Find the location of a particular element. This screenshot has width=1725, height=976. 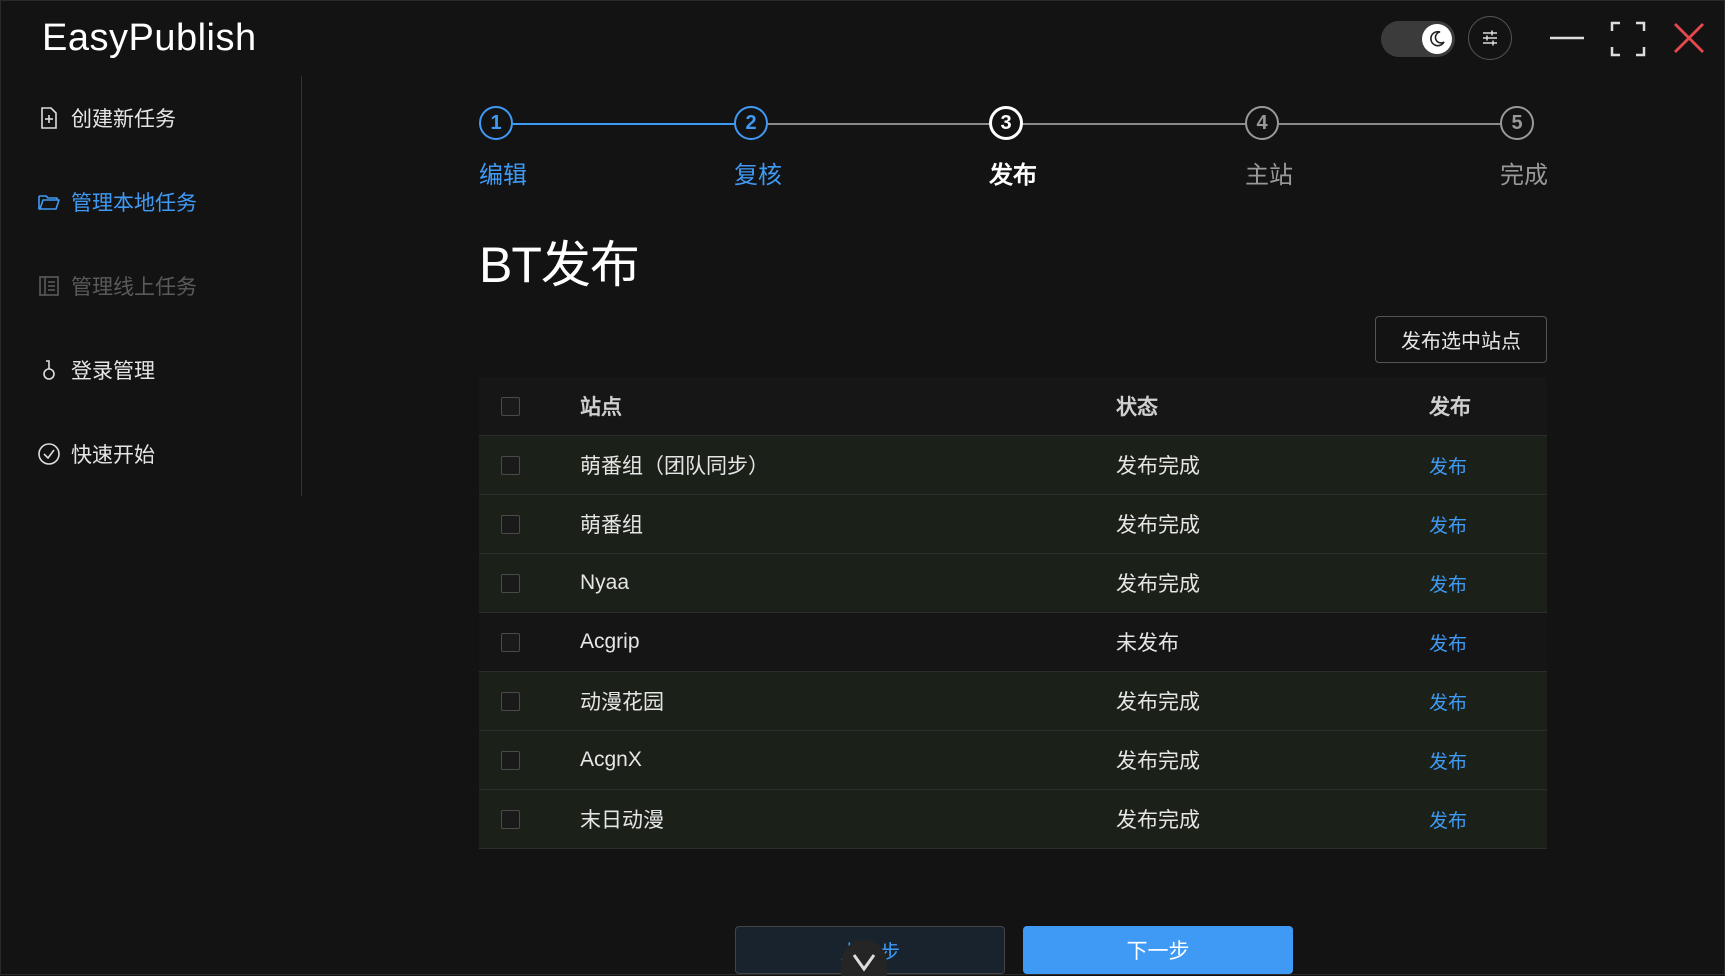

step-4-label: 主站 is located at coordinates (1269, 175).